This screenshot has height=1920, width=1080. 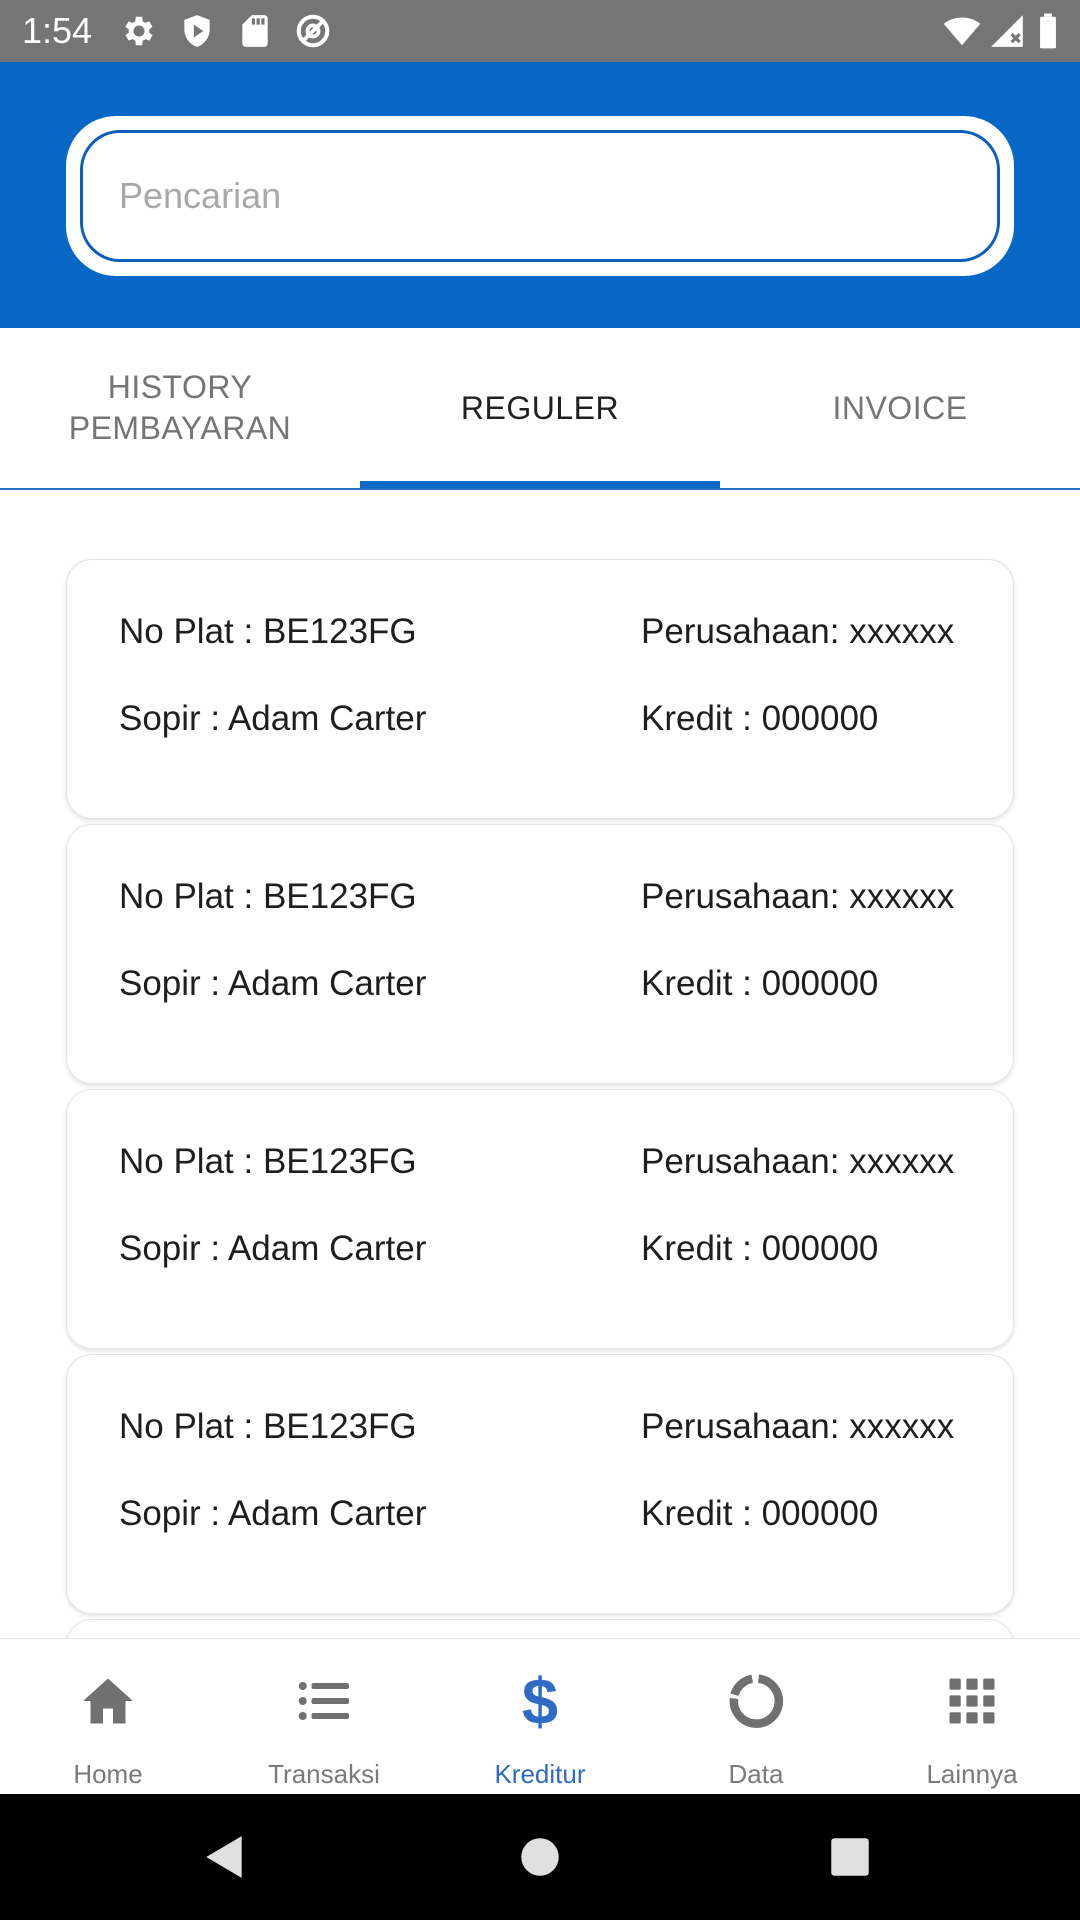 I want to click on tab-bar: HISTORY PEMBAYARAN REGULER INVOICE, so click(x=540, y=409).